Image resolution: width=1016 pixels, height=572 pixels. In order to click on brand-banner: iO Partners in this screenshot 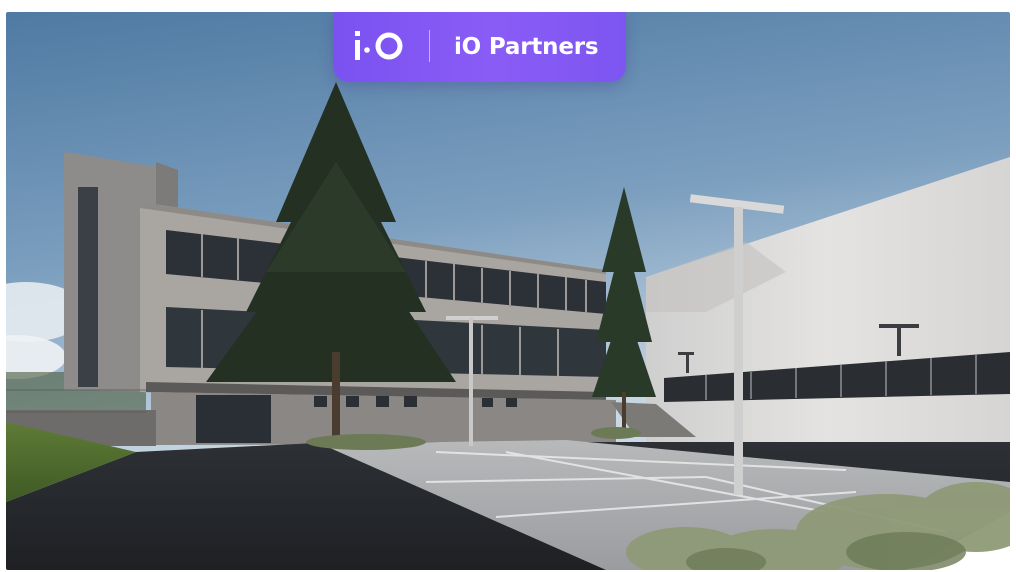, I will do `click(479, 47)`.